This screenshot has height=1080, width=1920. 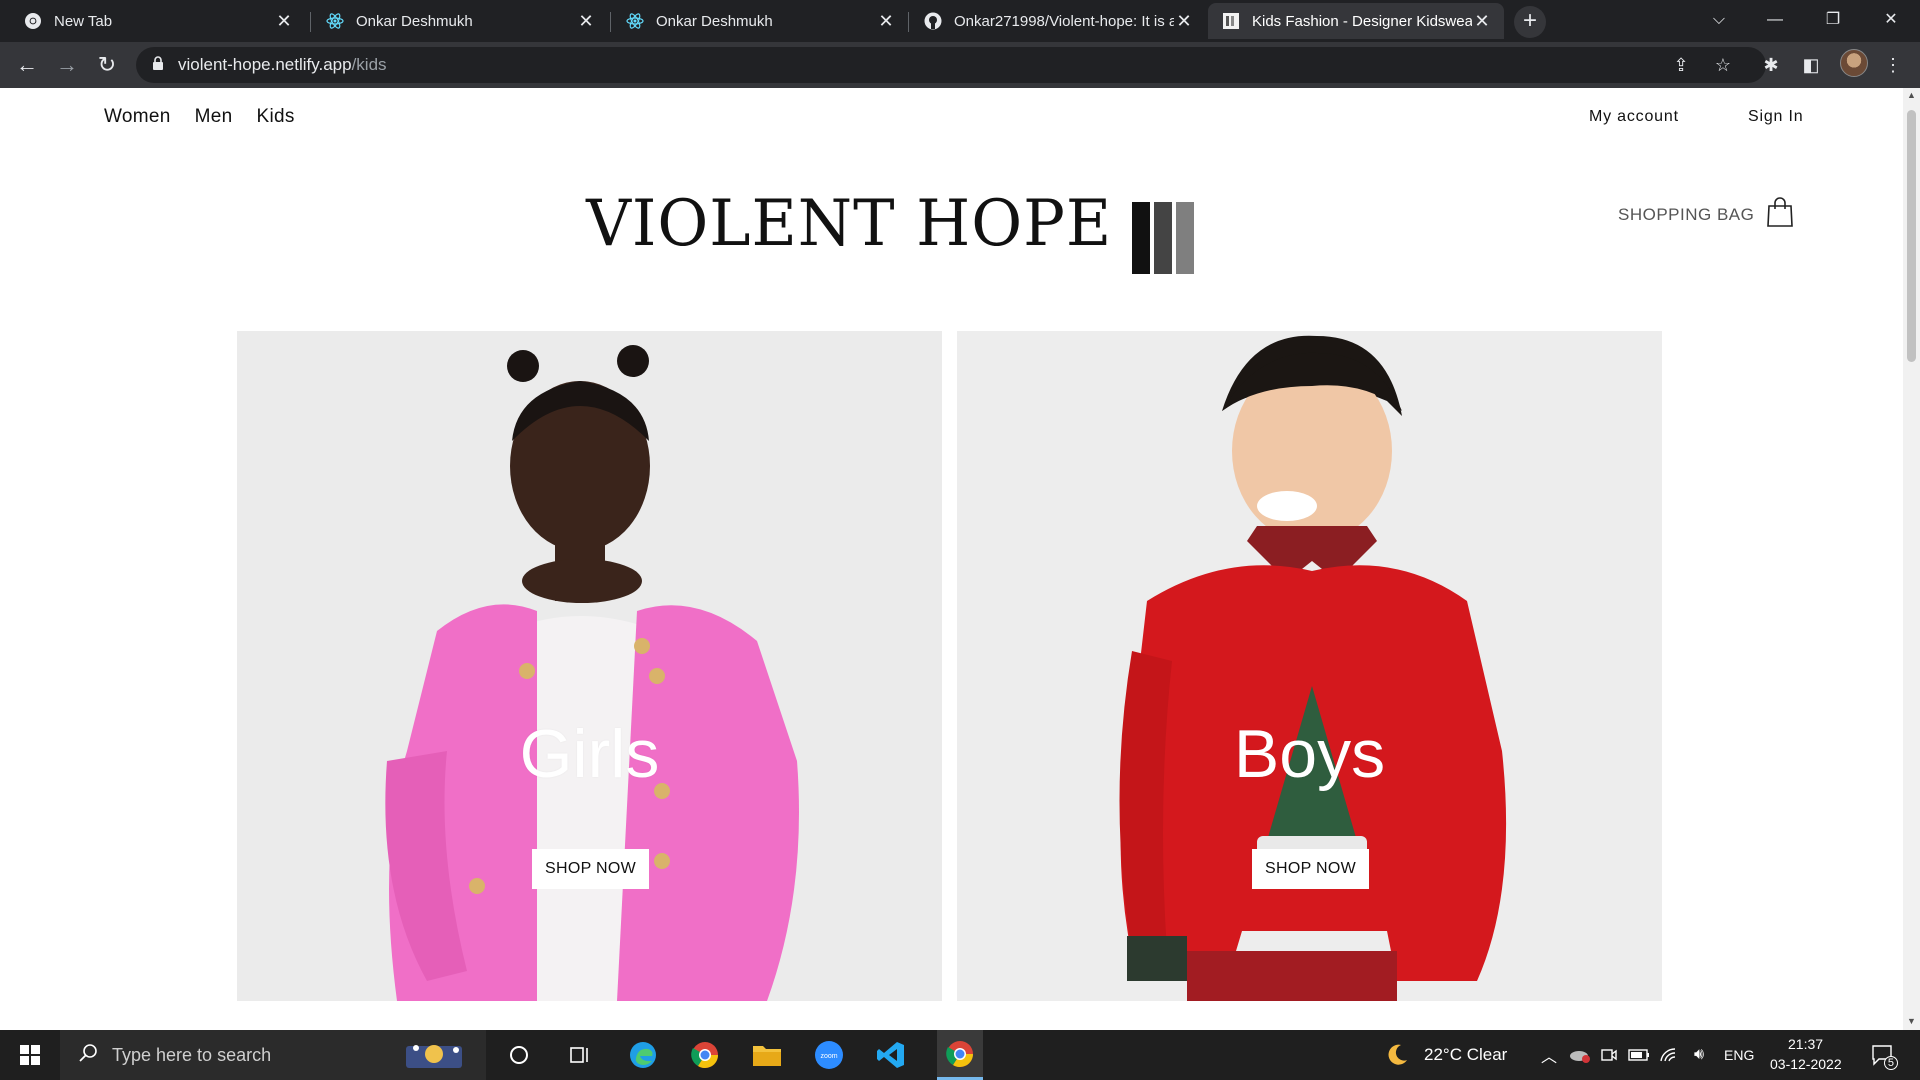 What do you see at coordinates (1686, 214) in the screenshot?
I see `shopping-bag-label: SHOPPING BAG` at bounding box center [1686, 214].